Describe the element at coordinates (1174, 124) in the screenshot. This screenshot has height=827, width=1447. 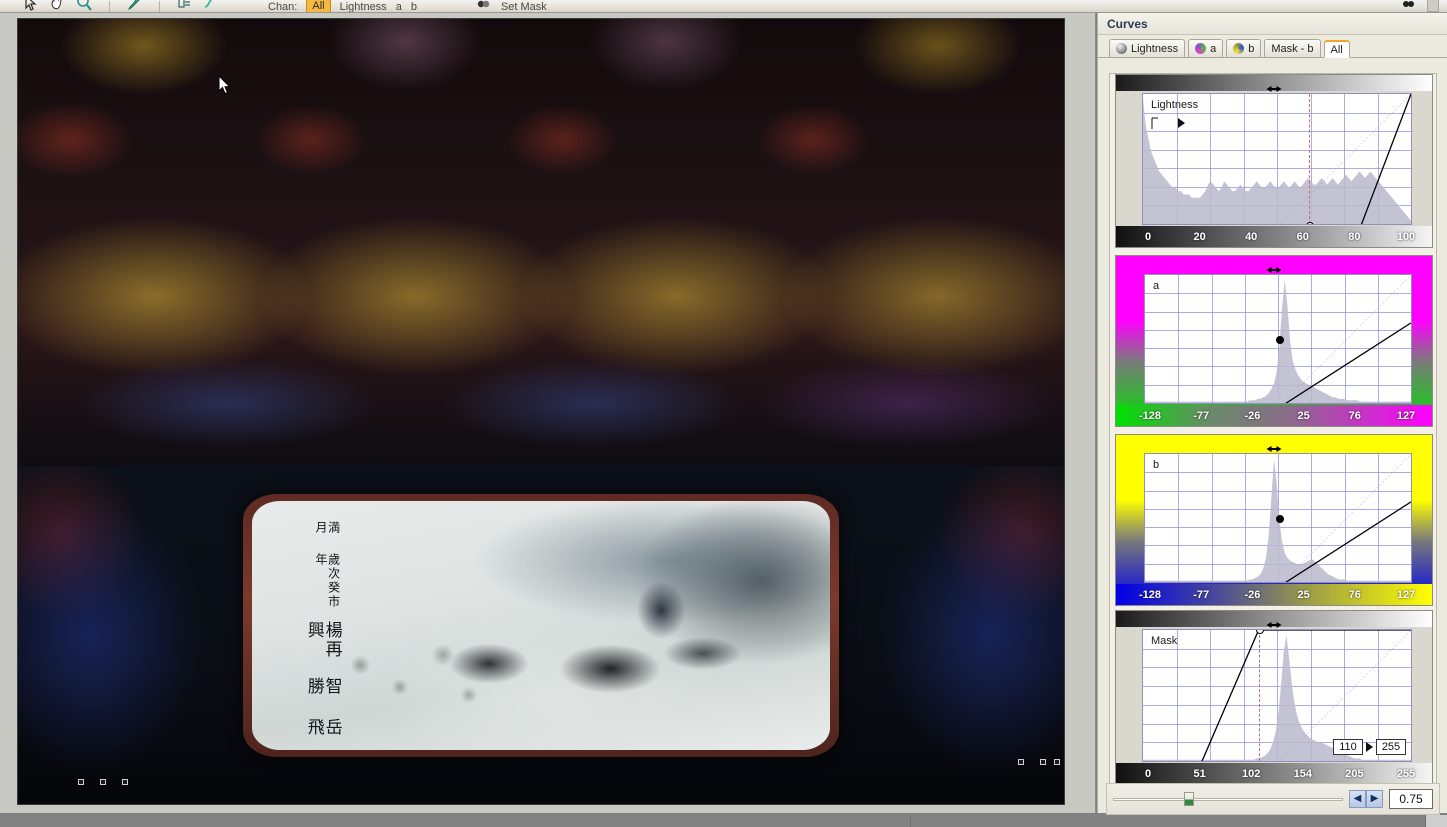
I see `lightness-range-handles` at that location.